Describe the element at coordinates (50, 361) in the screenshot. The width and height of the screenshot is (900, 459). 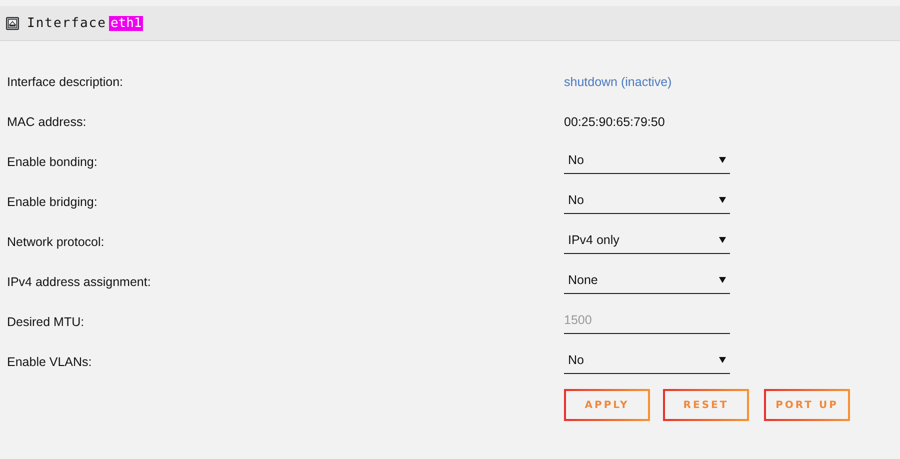
I see `field-label: Enable VLANs:` at that location.